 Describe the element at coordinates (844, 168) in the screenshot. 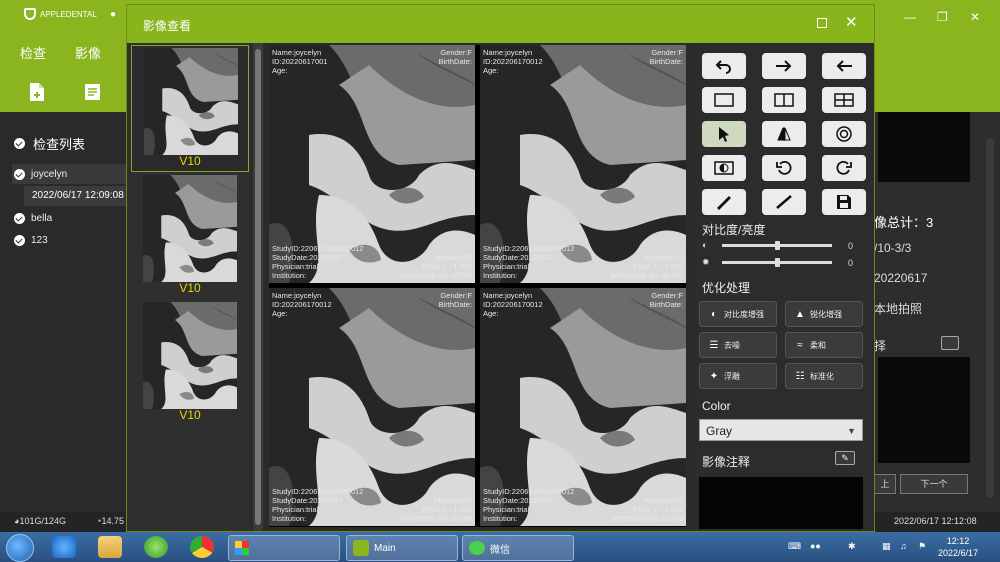

I see `rotate-right-button` at that location.